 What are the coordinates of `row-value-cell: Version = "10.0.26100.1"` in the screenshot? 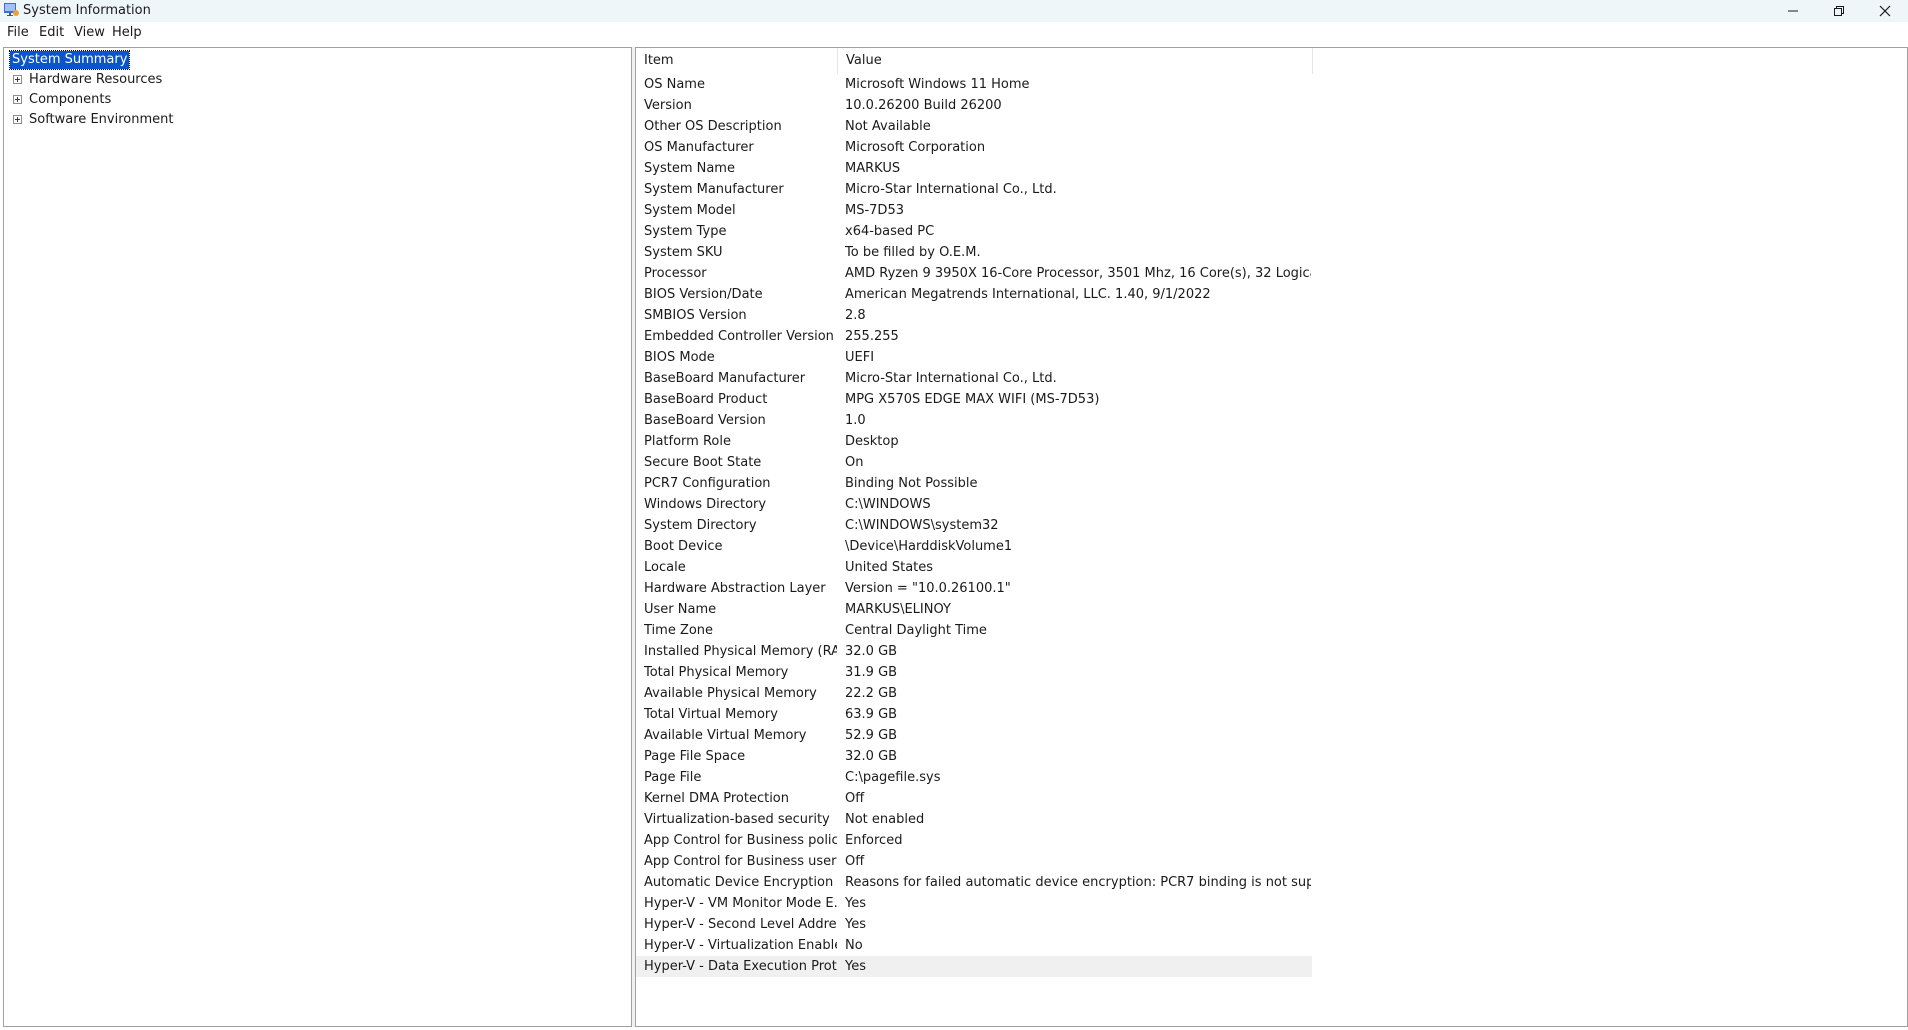 It's located at (928, 588).